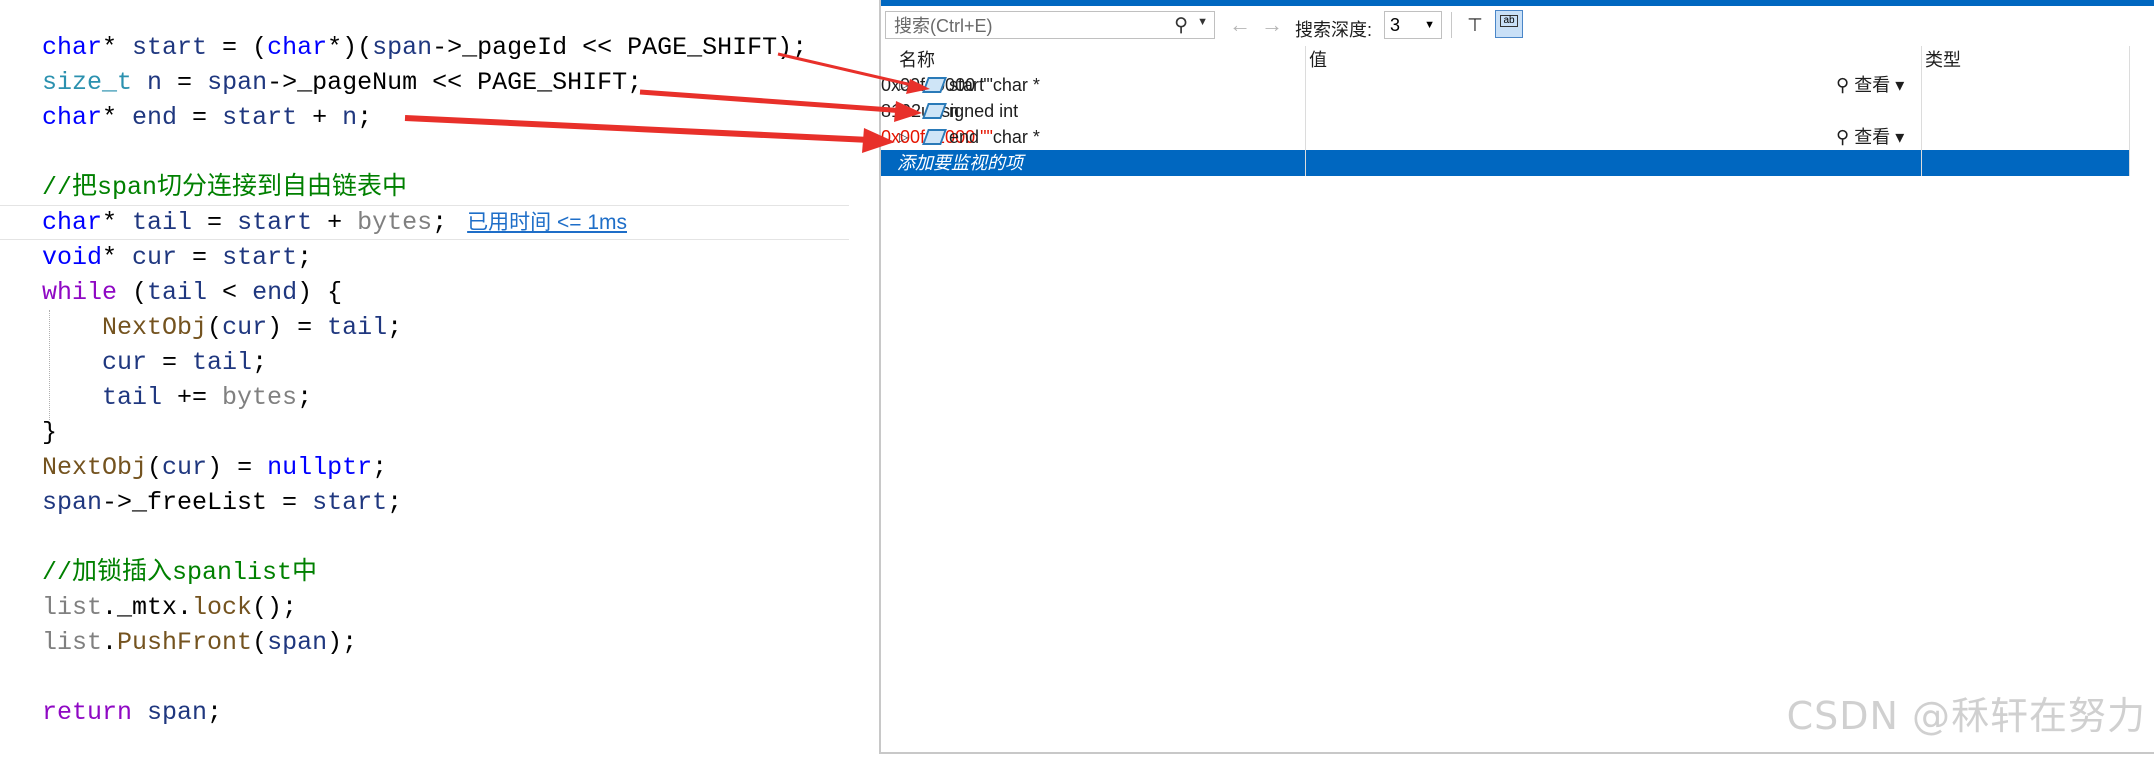  I want to click on search-box: ⚲ ▼, so click(1050, 25).